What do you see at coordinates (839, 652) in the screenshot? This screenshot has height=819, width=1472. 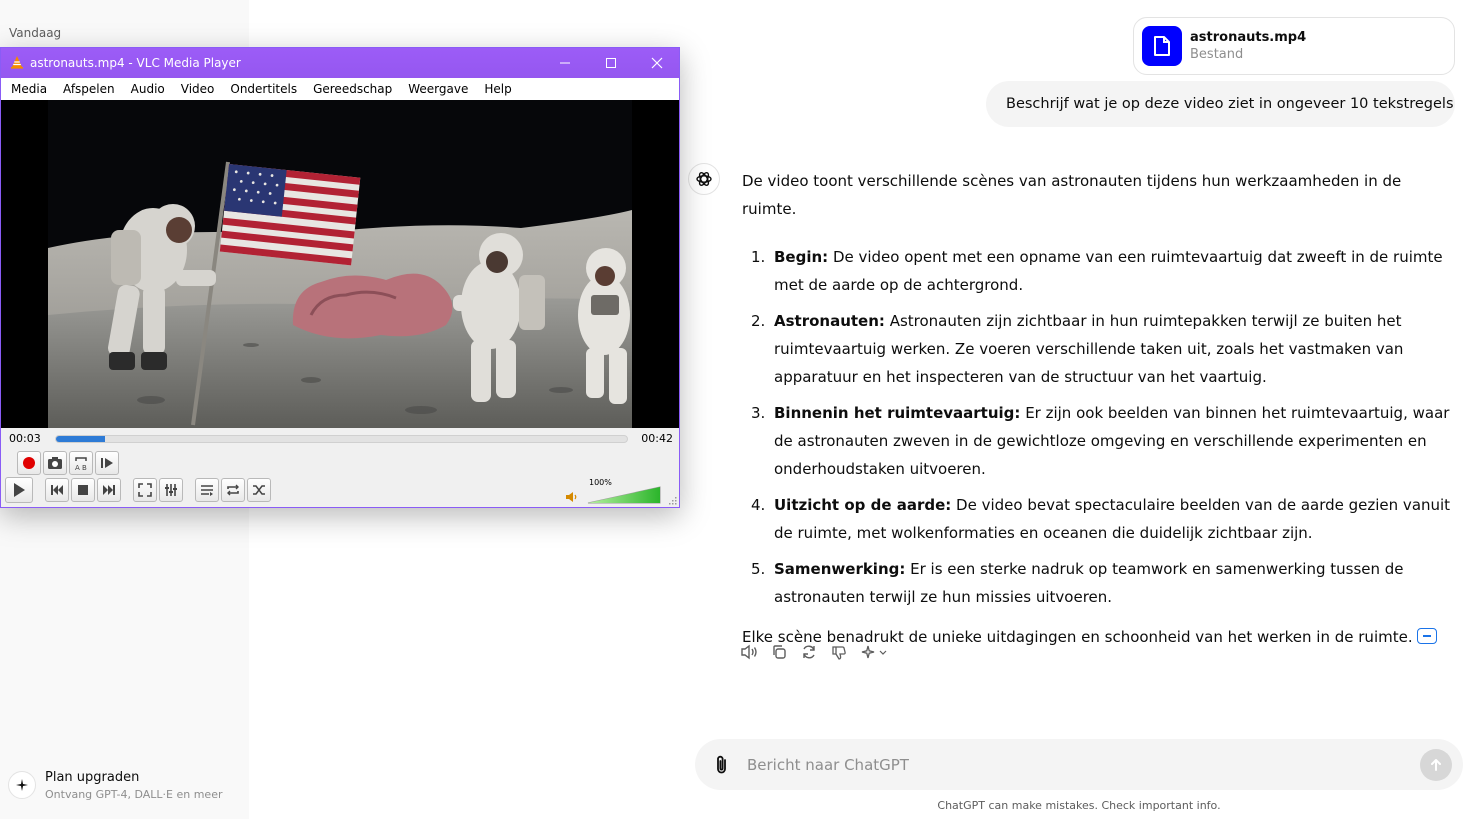 I see `thumbs-down-icon` at bounding box center [839, 652].